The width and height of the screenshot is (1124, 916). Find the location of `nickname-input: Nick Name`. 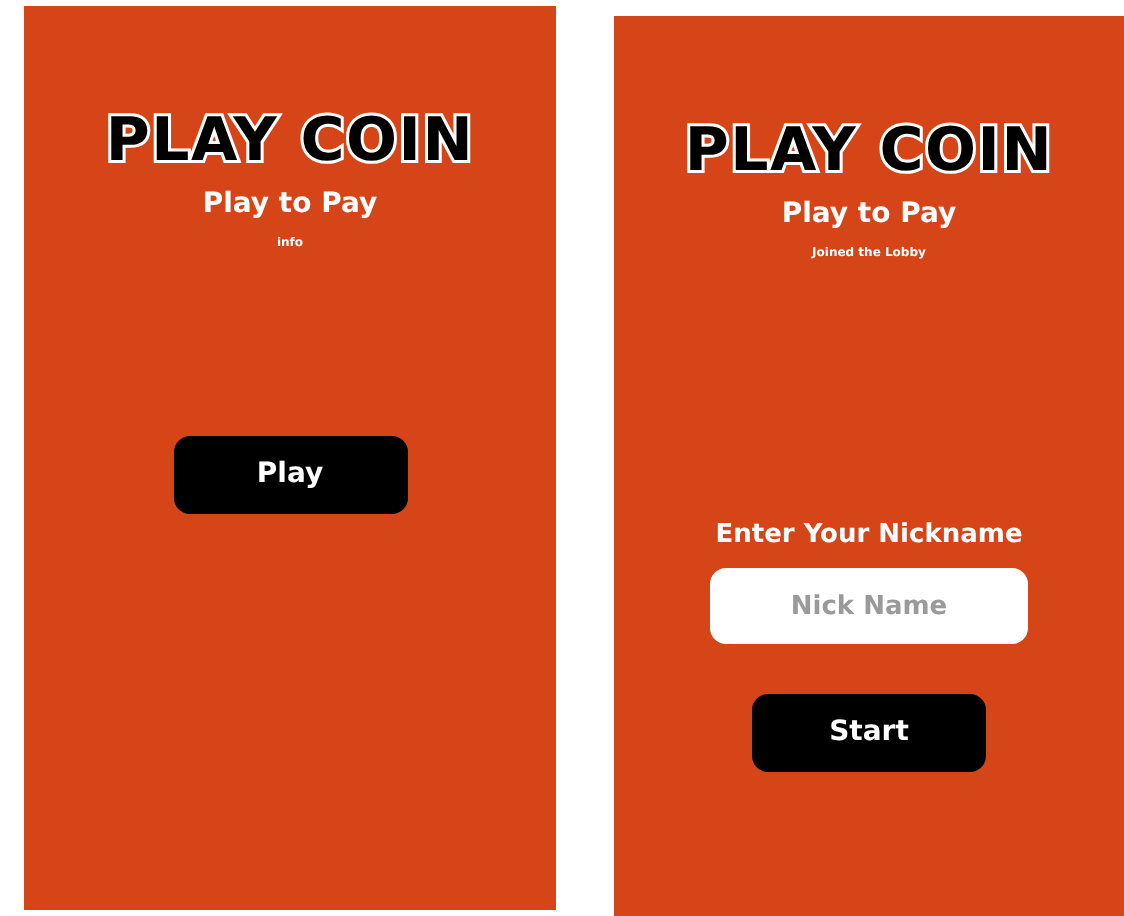

nickname-input: Nick Name is located at coordinates (869, 606).